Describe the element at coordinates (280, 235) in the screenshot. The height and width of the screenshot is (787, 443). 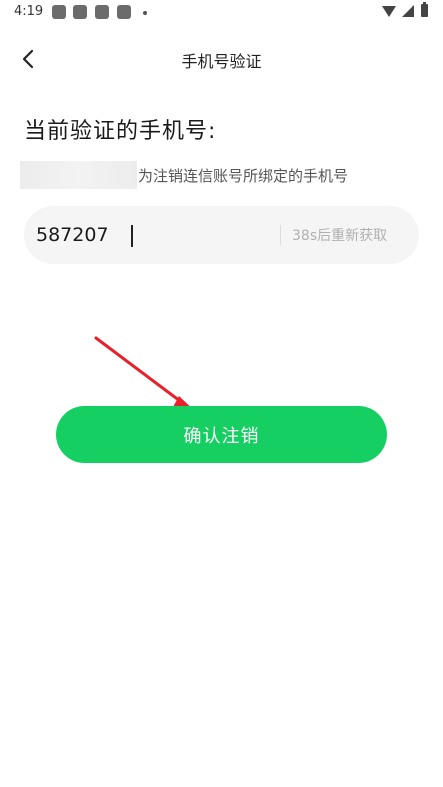
I see `divider` at that location.